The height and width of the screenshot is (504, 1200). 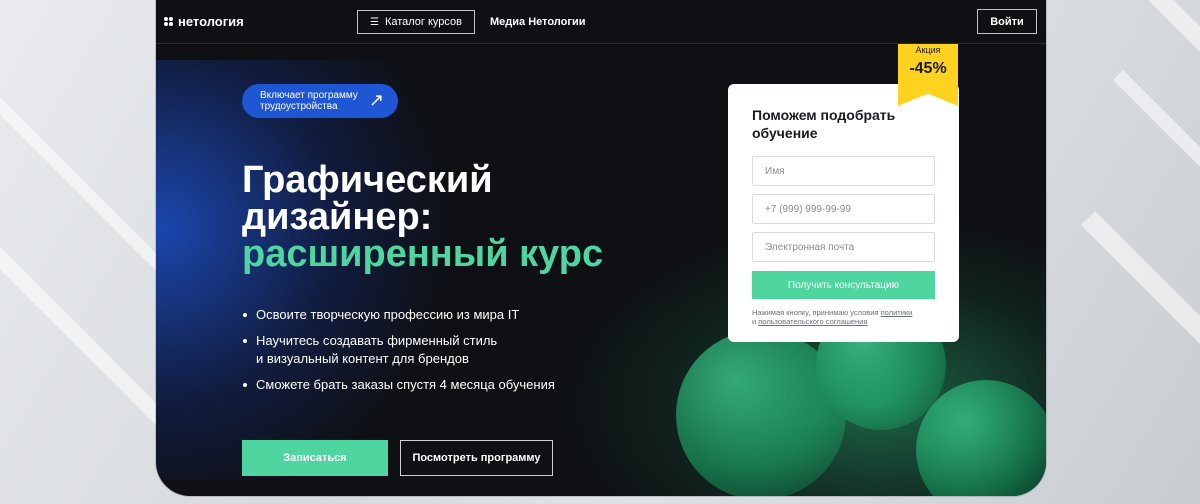 I want to click on phone-field: +7 (999) 999-99-99, so click(x=843, y=209).